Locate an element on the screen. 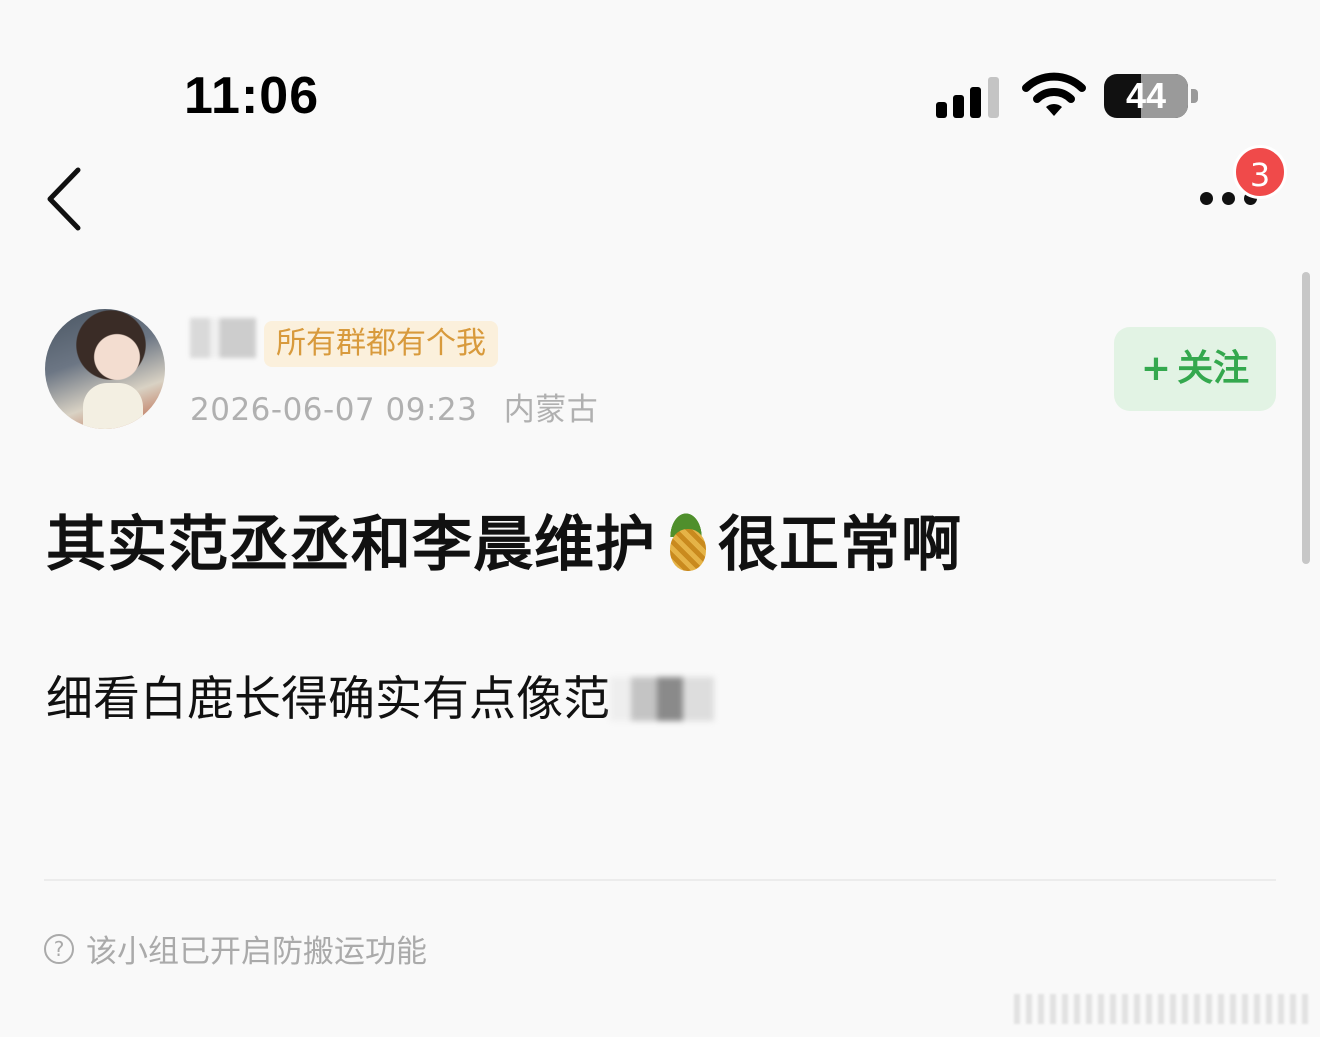 The height and width of the screenshot is (1037, 1320). notification-badge: 3 is located at coordinates (1260, 172).